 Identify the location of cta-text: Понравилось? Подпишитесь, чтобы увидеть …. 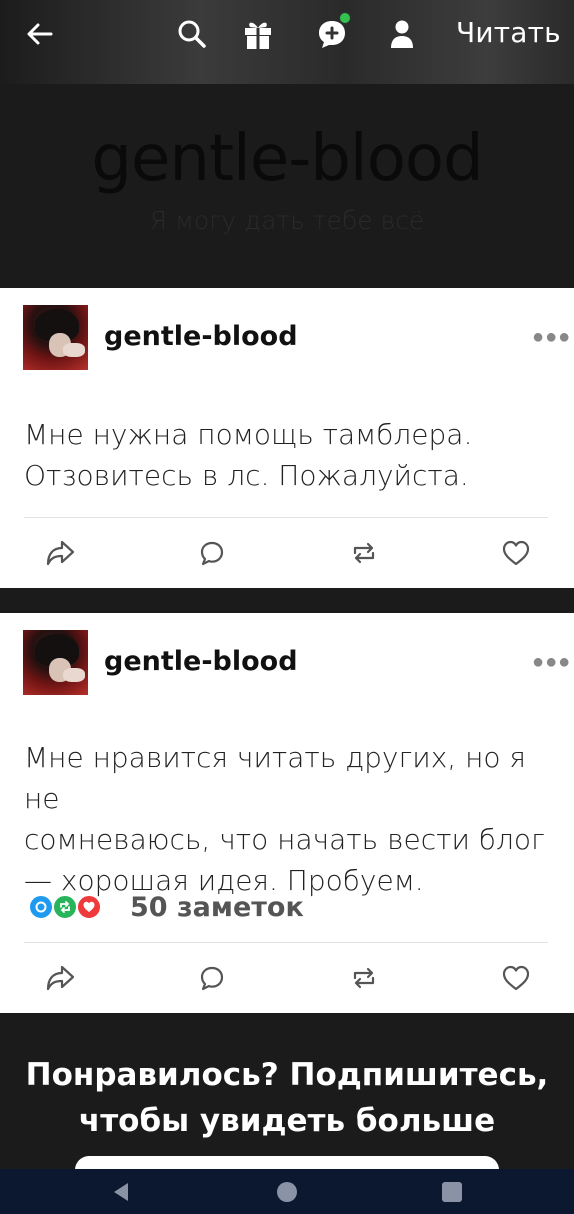
(287, 1098).